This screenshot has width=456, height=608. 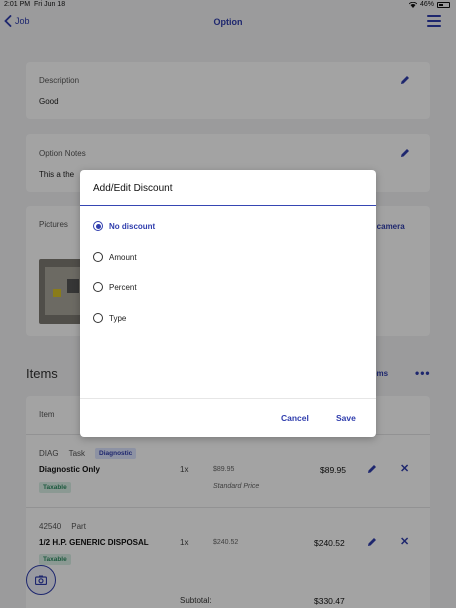 I want to click on radio-label: No discount, so click(x=132, y=226).